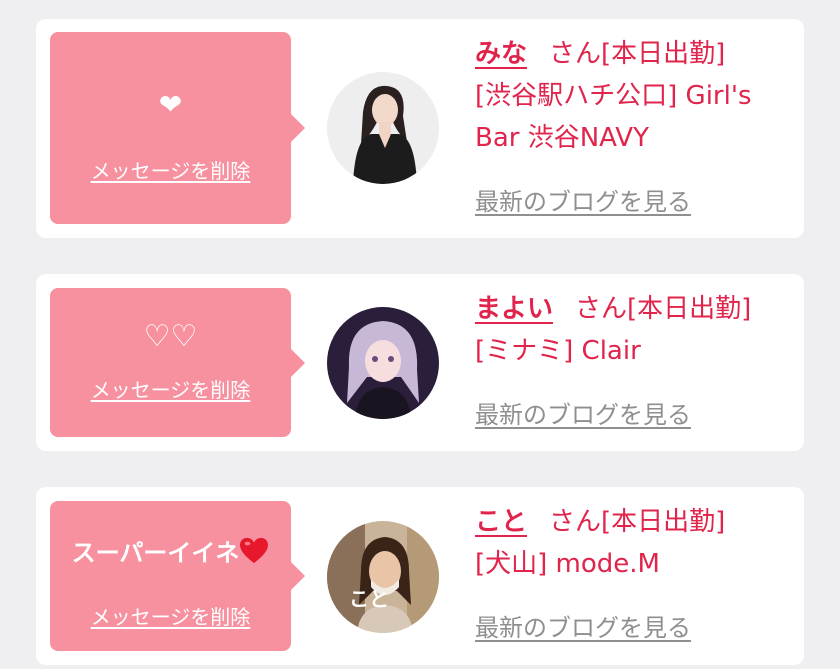 The width and height of the screenshot is (840, 669). I want to click on girl-name-link: まよい, so click(514, 309).